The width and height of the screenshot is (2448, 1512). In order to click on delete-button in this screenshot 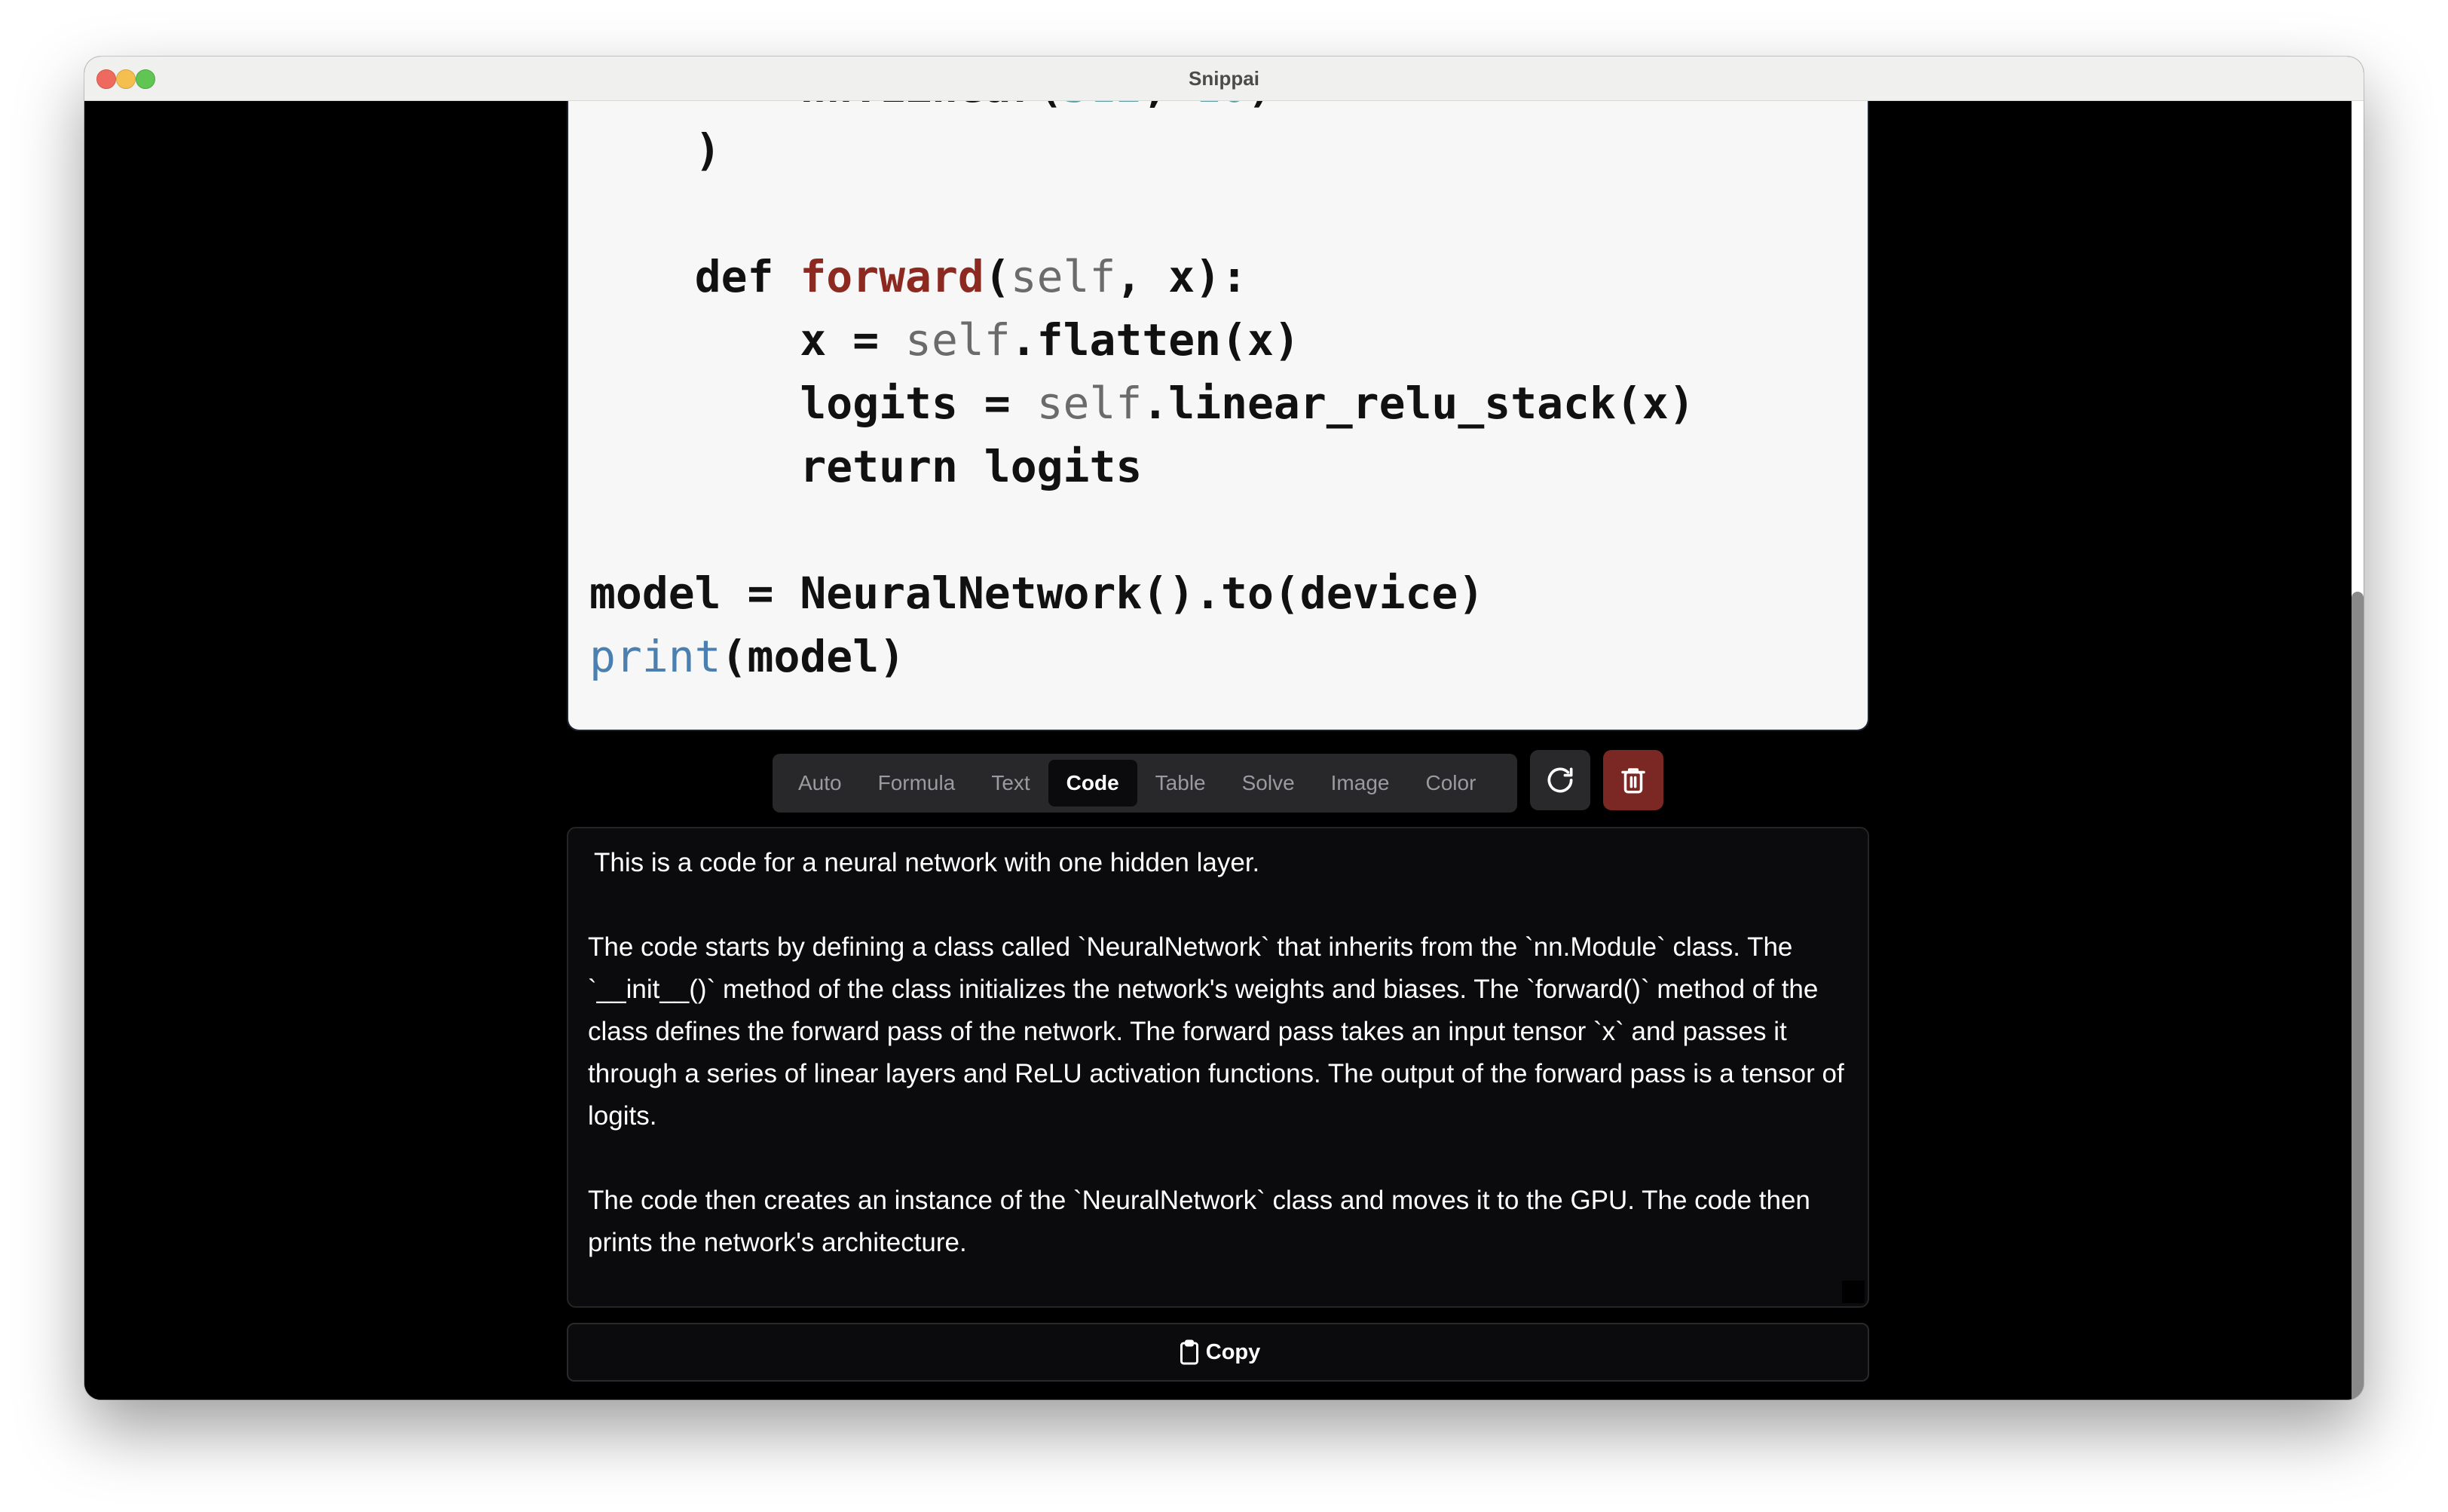, I will do `click(1633, 780)`.